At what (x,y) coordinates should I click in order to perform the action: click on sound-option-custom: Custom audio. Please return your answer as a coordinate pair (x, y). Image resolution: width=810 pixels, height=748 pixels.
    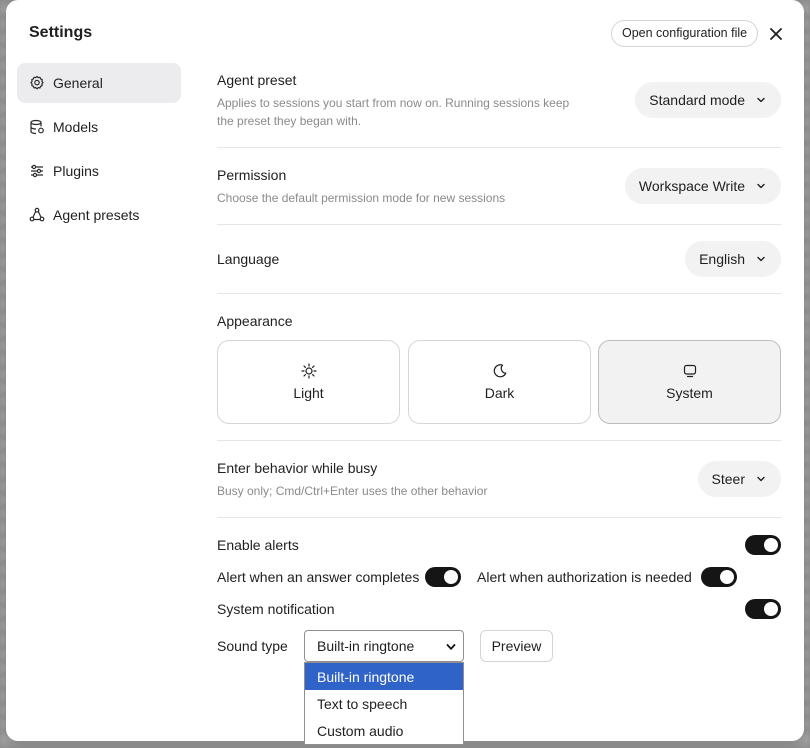
    Looking at the image, I should click on (384, 730).